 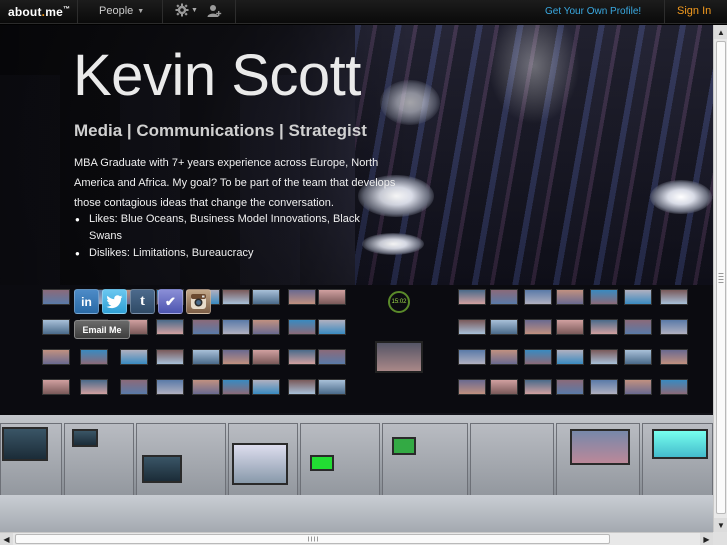 I want to click on linkedin-icon: in, so click(x=86, y=301).